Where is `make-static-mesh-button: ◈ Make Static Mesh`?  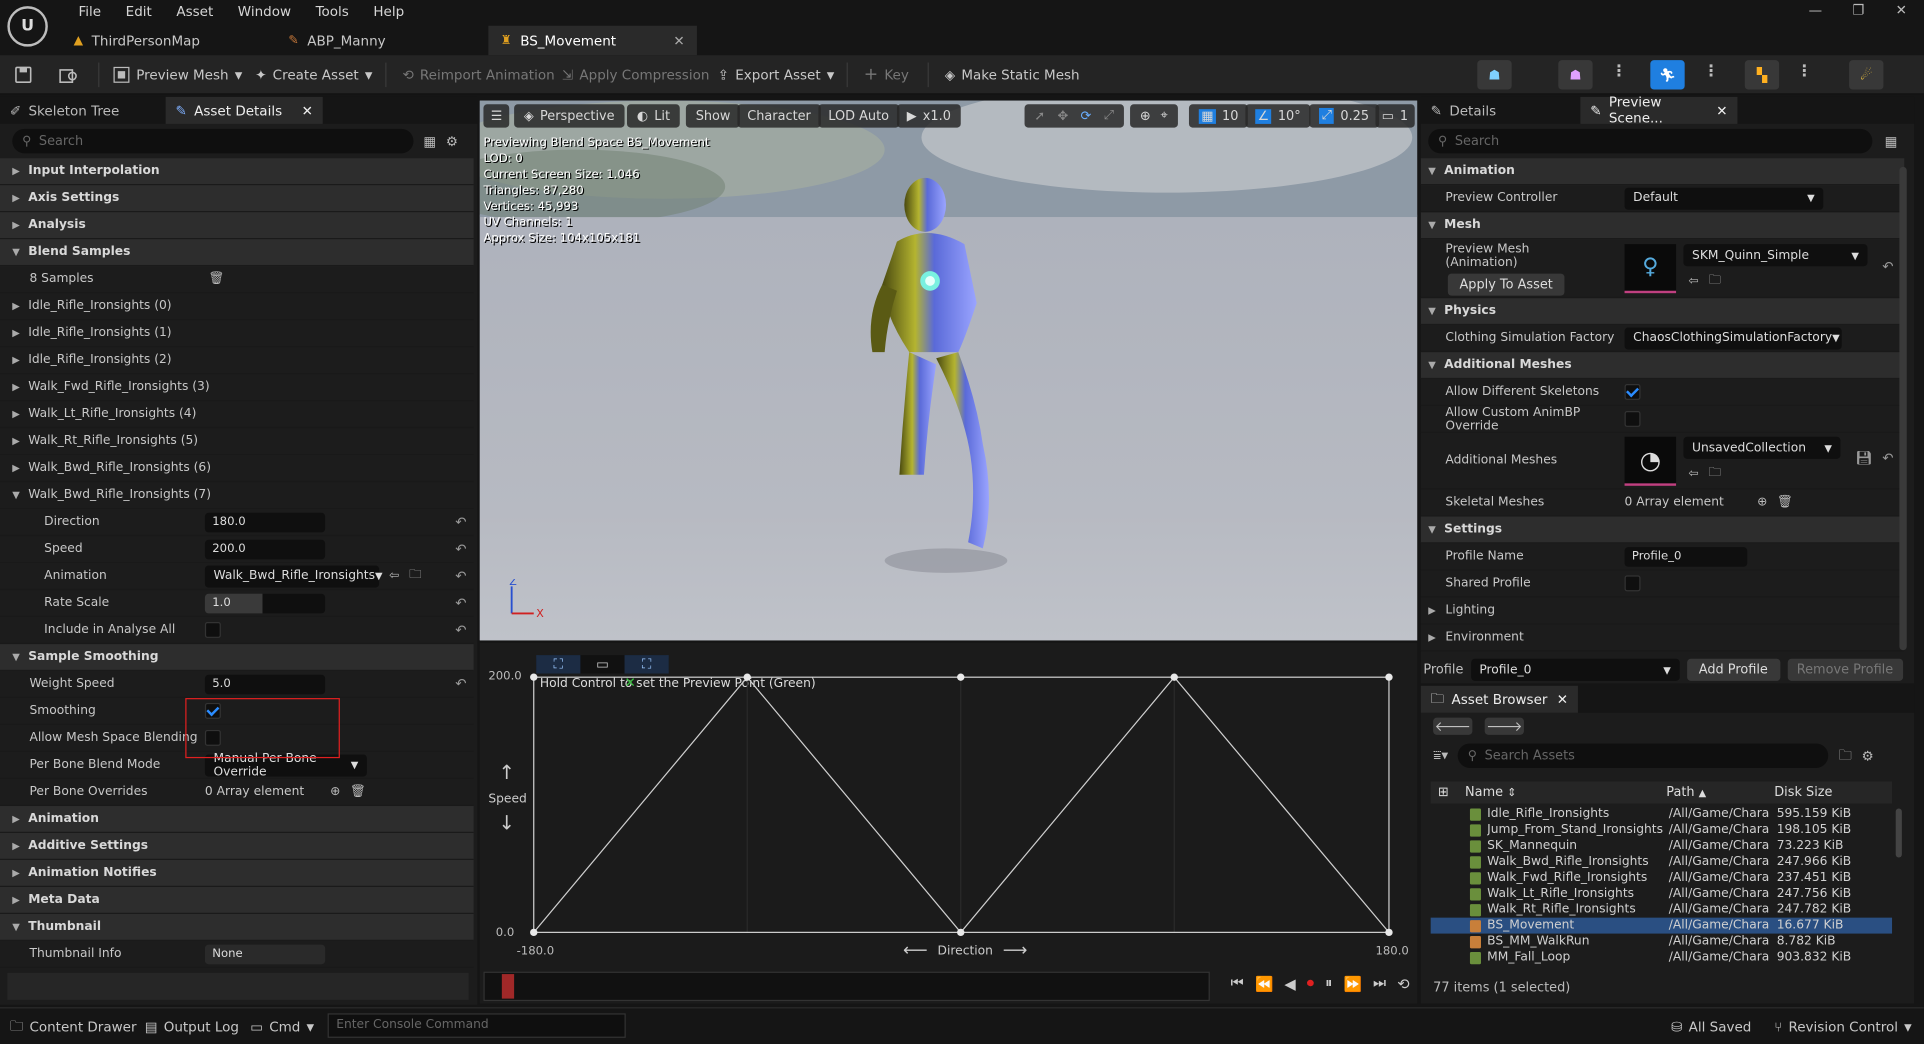 make-static-mesh-button: ◈ Make Static Mesh is located at coordinates (1012, 75).